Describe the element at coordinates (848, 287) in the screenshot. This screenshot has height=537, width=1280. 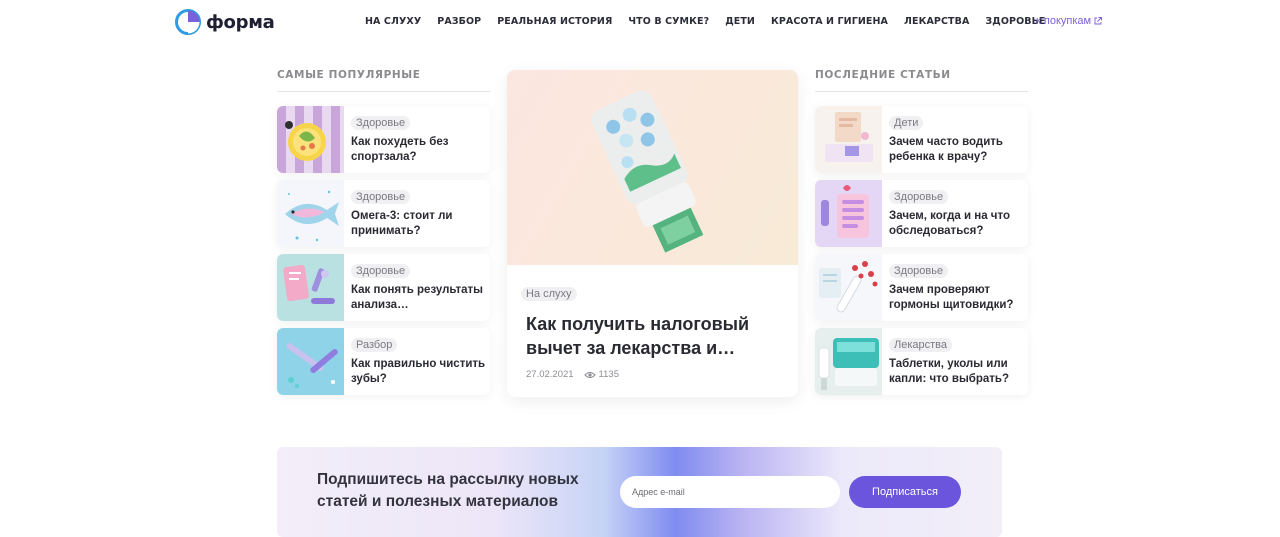
I see `test-tubes-icon` at that location.